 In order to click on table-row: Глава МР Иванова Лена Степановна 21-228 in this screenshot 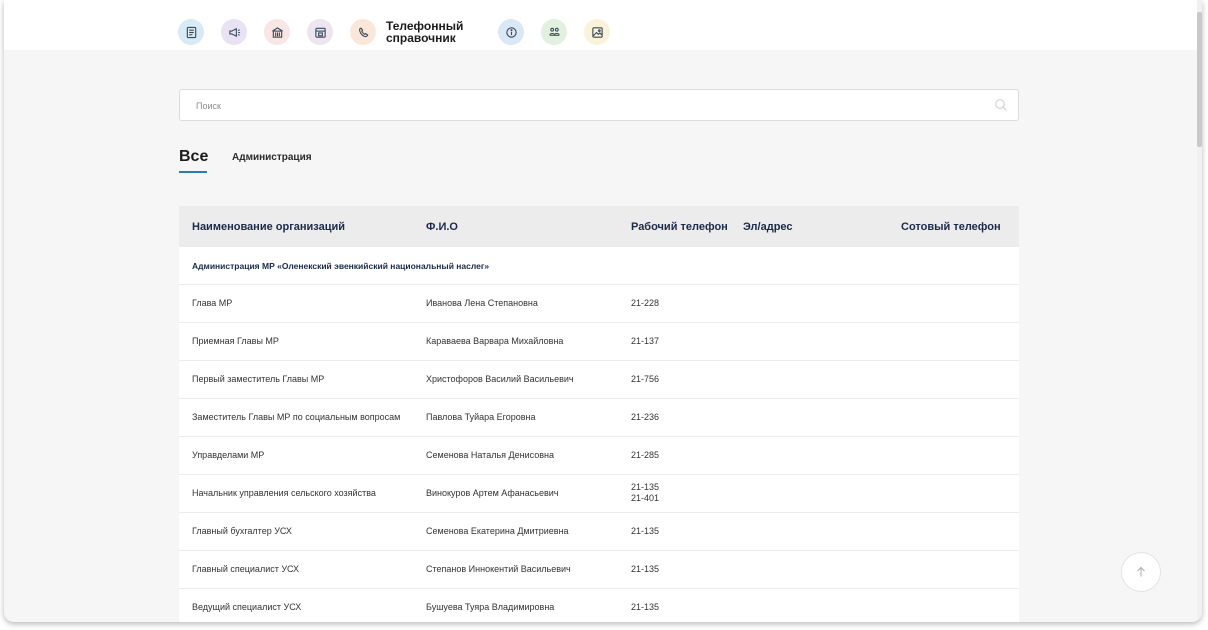, I will do `click(599, 304)`.